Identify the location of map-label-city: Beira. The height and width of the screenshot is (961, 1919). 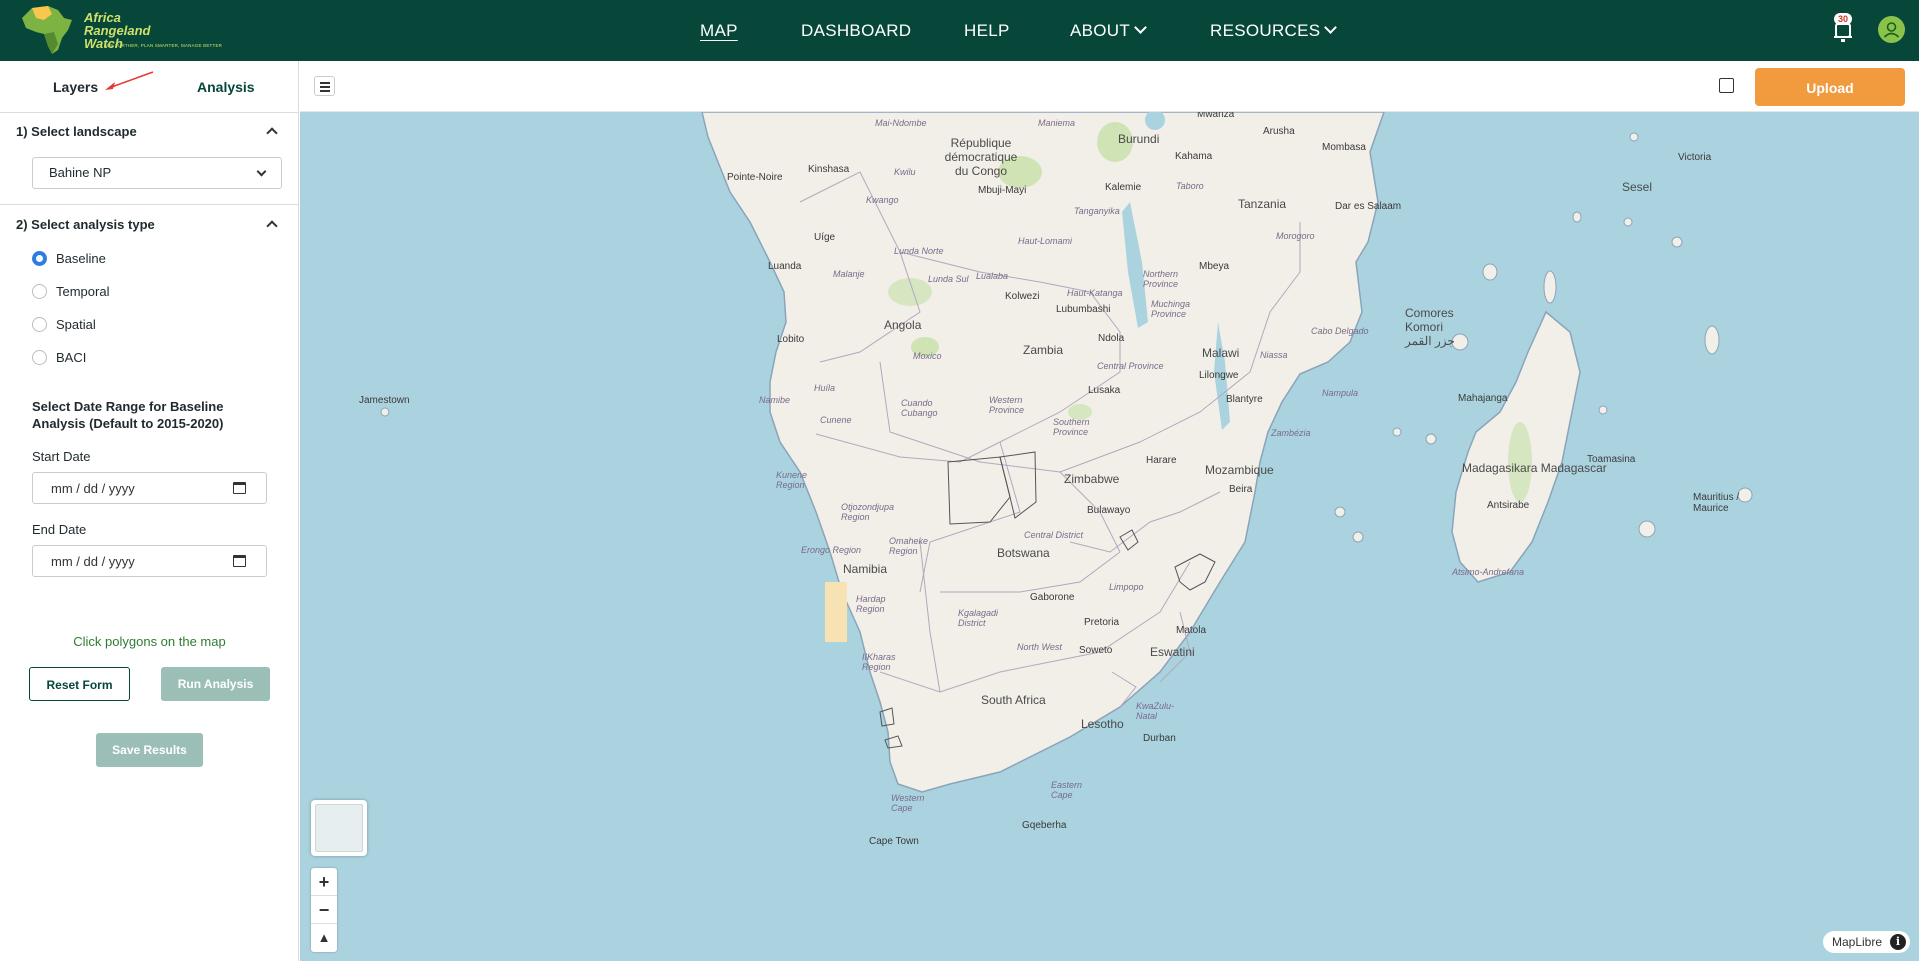
(1241, 489).